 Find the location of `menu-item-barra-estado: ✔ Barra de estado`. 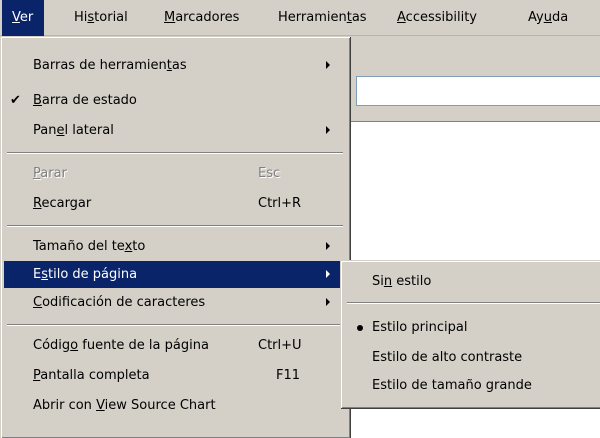

menu-item-barra-estado: ✔ Barra de estado is located at coordinates (175, 100).